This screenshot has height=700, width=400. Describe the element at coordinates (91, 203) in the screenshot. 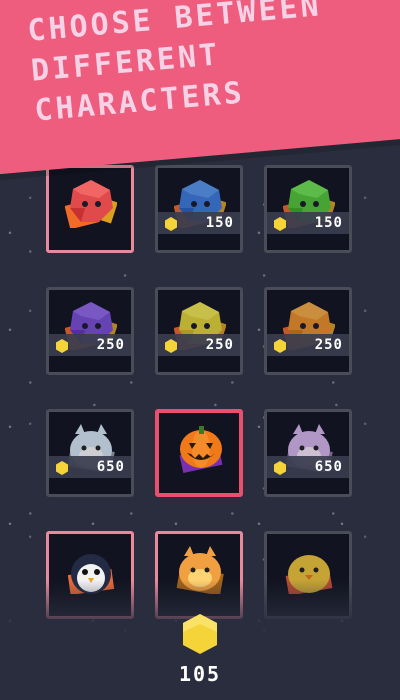

I see `red-blob-icon` at that location.